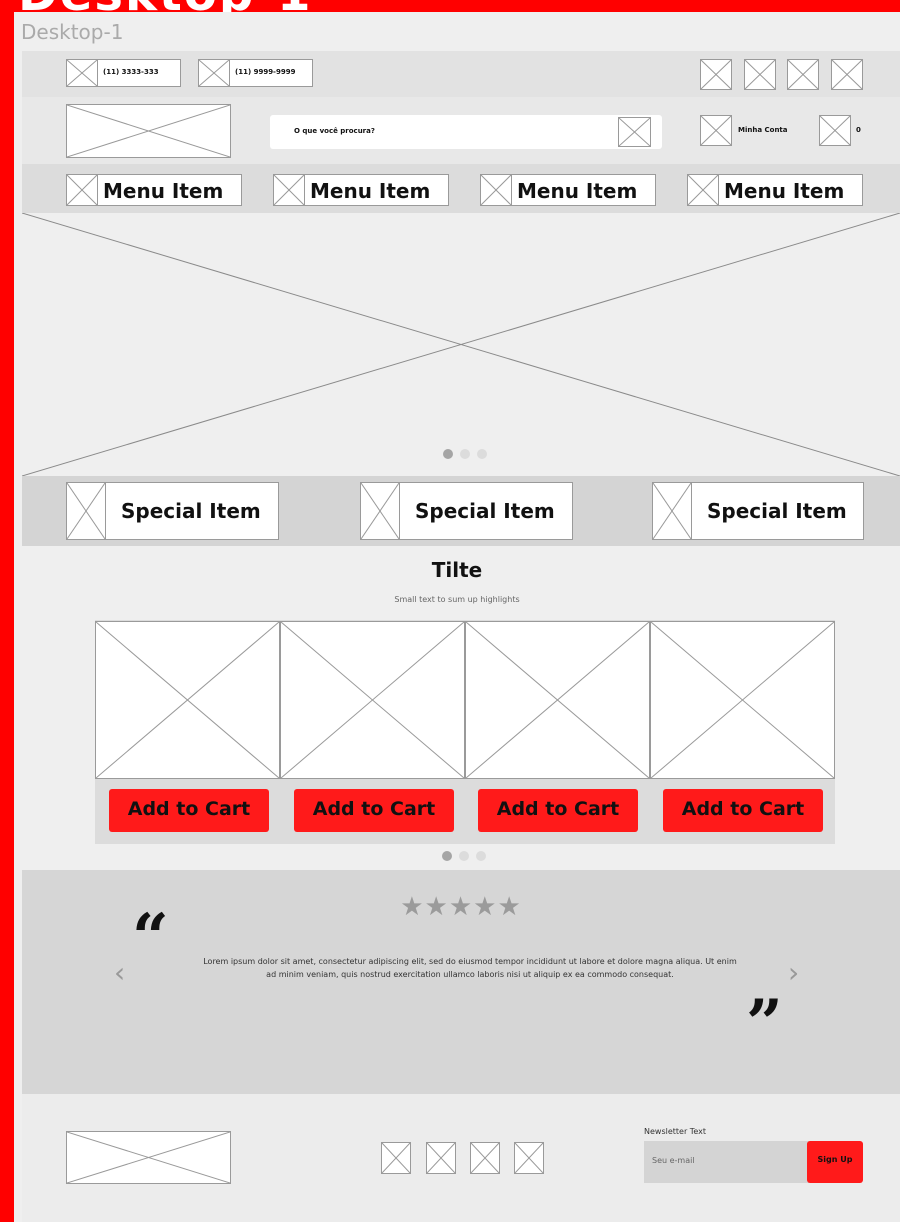 The width and height of the screenshot is (900, 1222). What do you see at coordinates (82, 73) in the screenshot?
I see `phone-icon` at bounding box center [82, 73].